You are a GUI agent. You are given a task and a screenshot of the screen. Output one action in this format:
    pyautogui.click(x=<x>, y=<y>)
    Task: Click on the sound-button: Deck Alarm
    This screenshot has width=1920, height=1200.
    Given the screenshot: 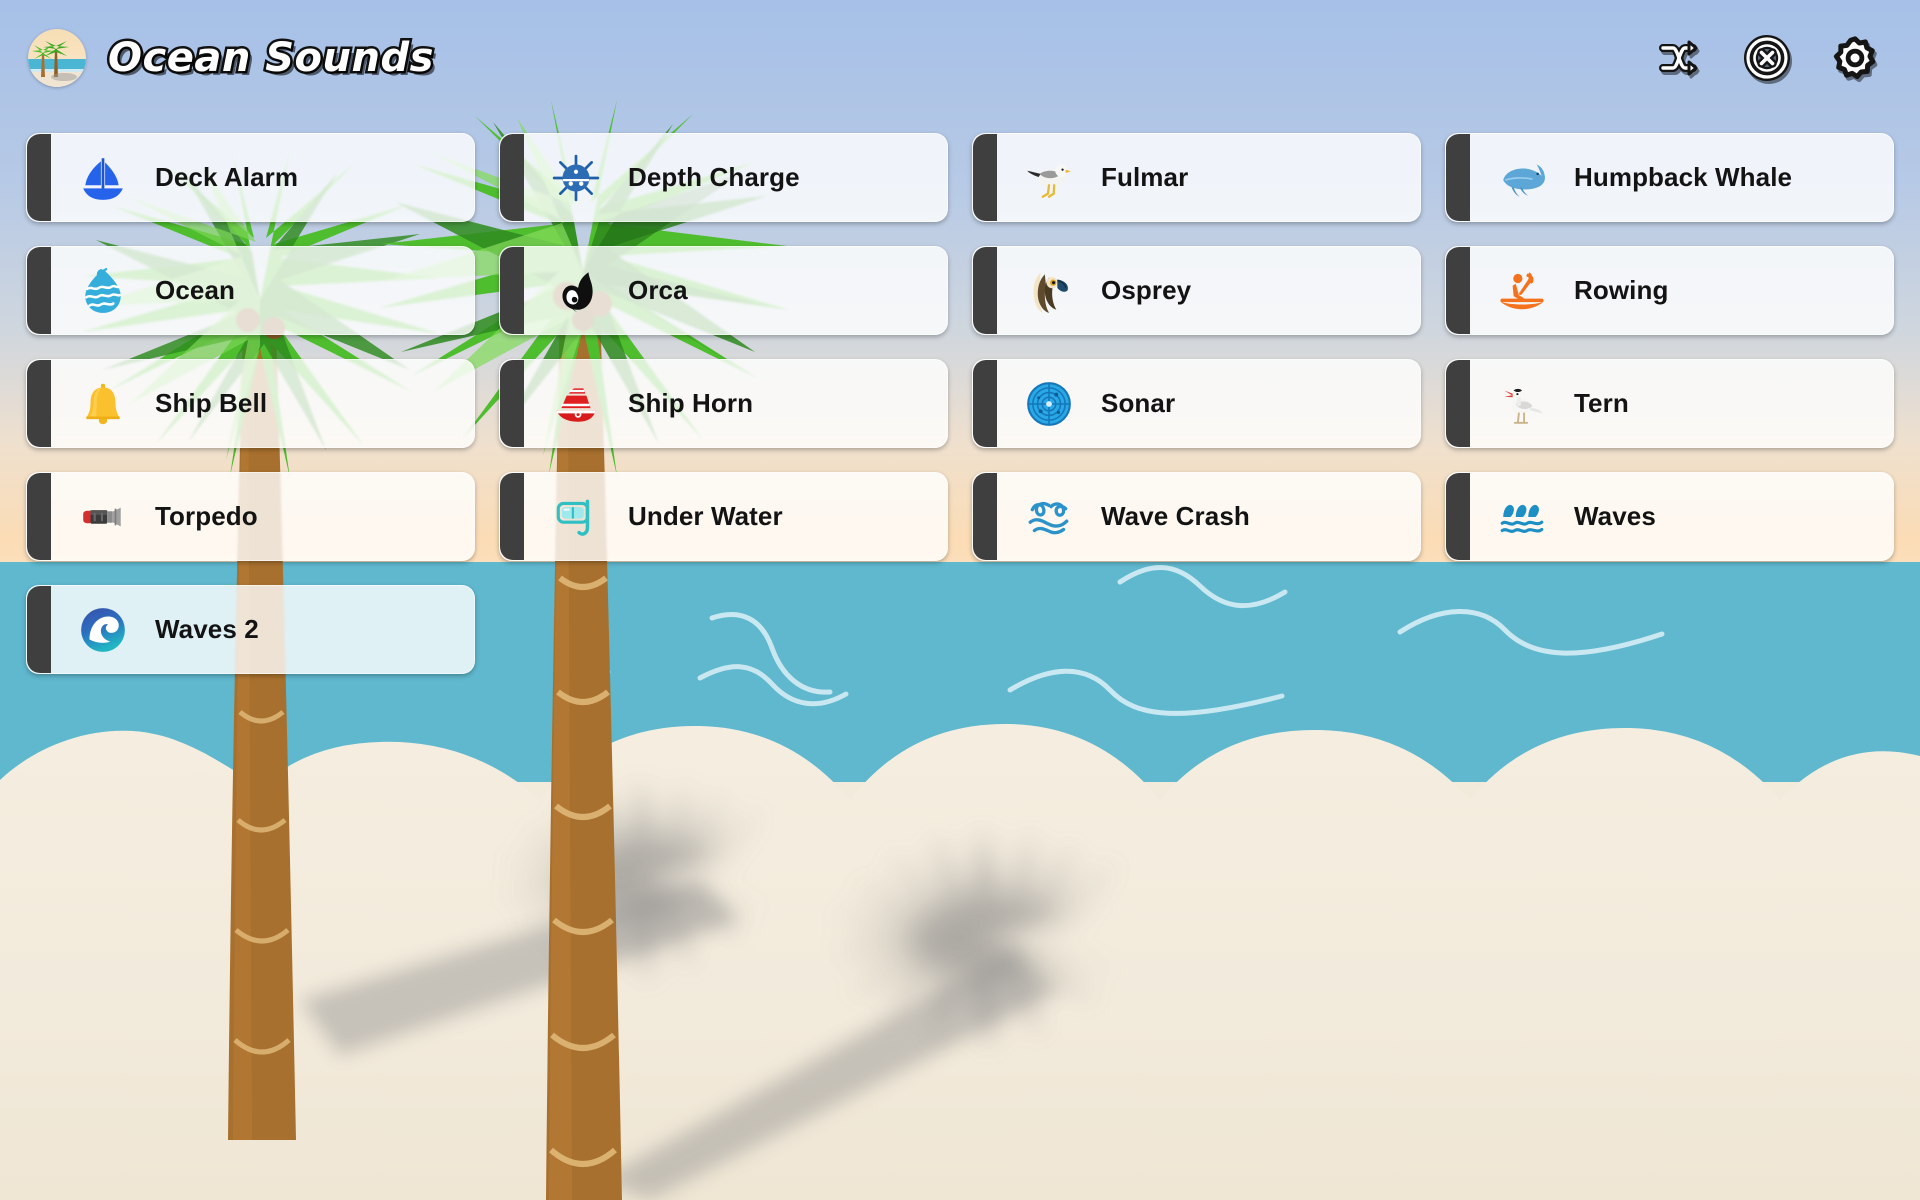 What is the action you would take?
    pyautogui.click(x=250, y=177)
    